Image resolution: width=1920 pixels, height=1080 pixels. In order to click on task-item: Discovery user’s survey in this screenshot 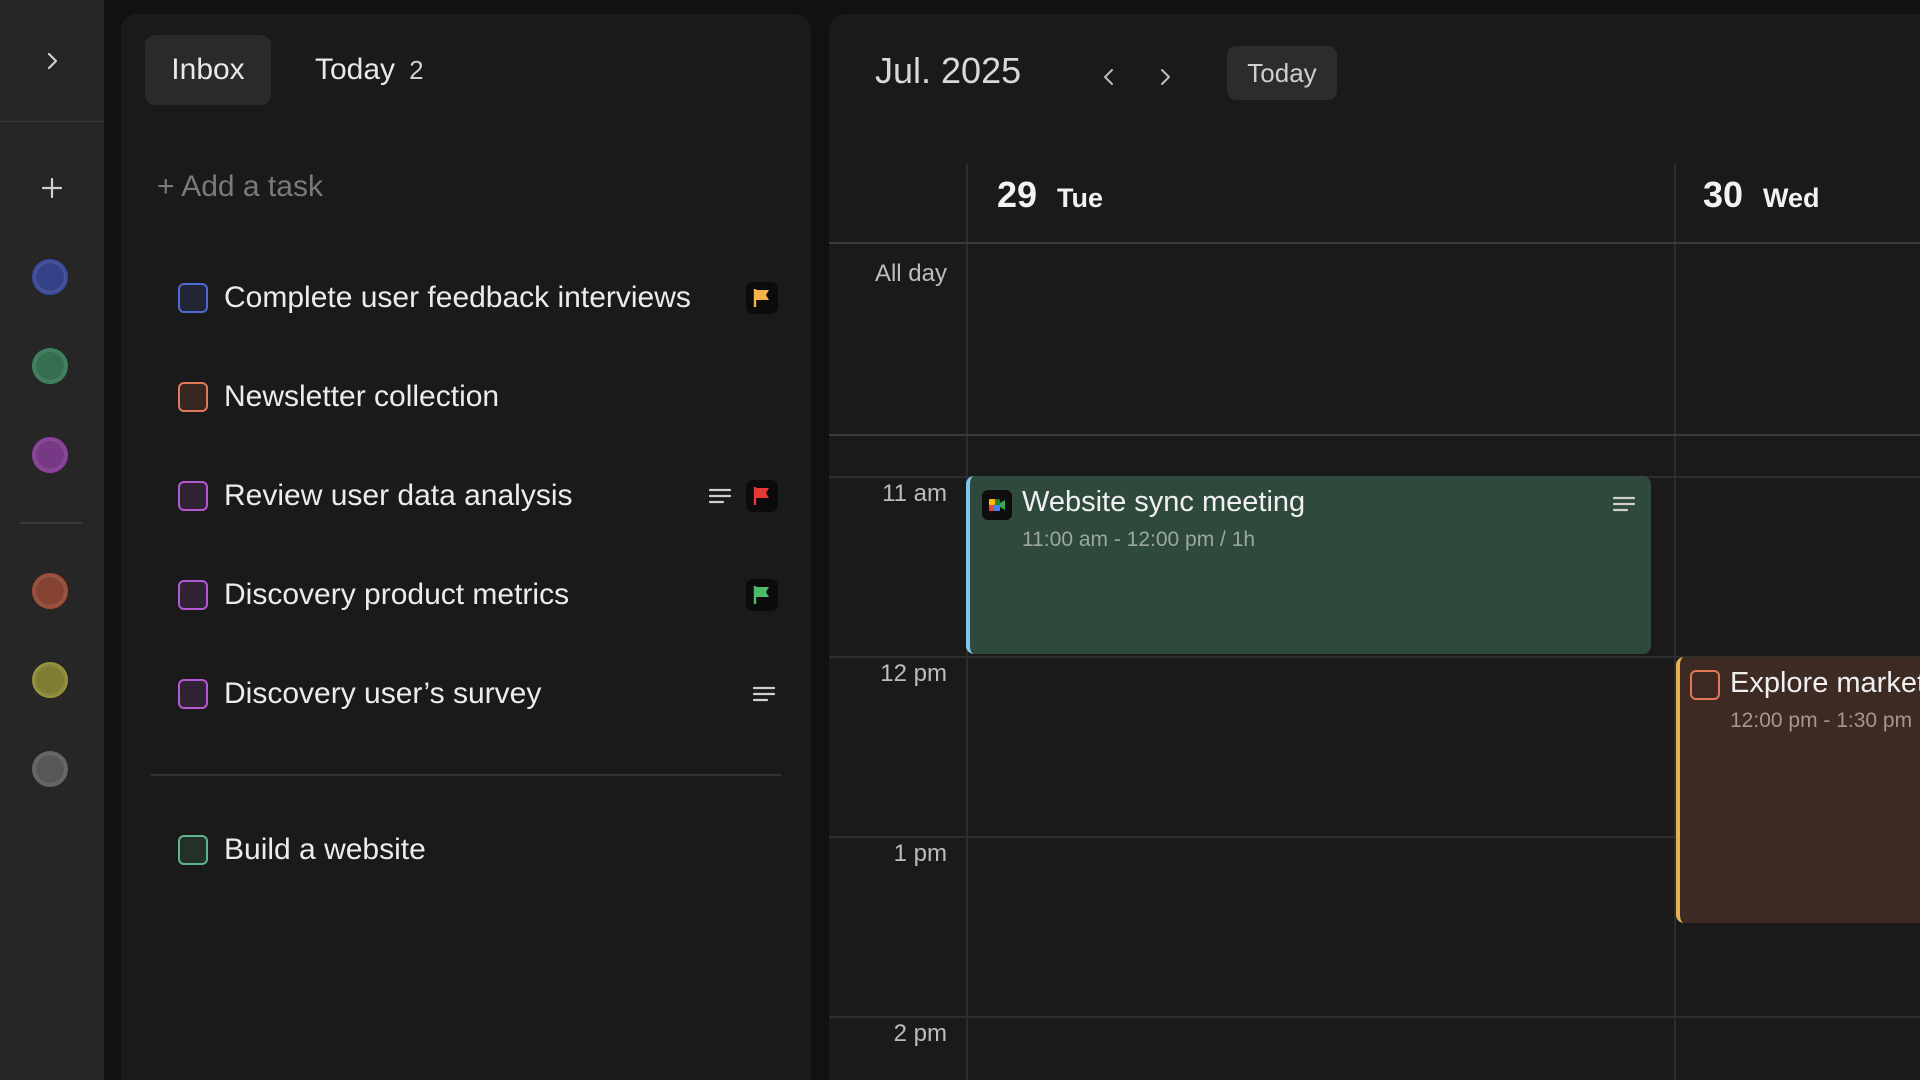, I will do `click(478, 694)`.